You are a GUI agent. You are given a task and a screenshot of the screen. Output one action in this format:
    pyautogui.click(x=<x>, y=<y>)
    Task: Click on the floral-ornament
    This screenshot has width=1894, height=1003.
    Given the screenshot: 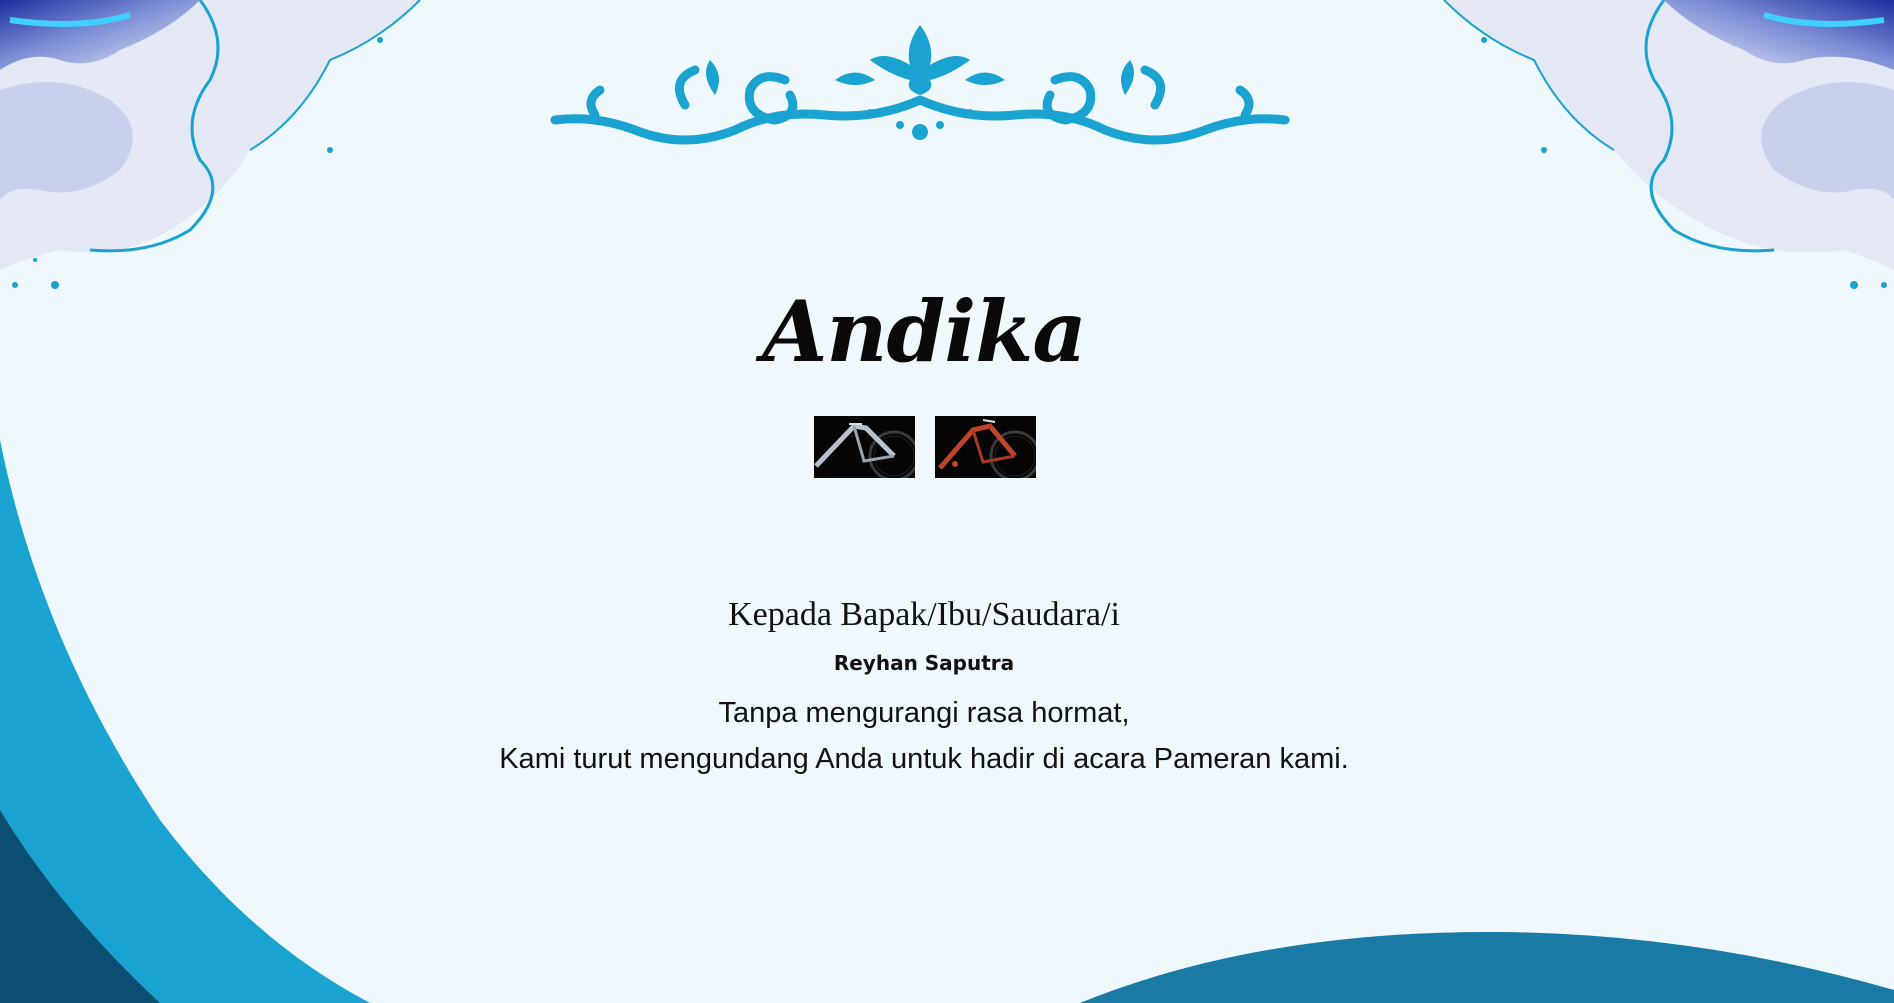 What is the action you would take?
    pyautogui.click(x=920, y=85)
    